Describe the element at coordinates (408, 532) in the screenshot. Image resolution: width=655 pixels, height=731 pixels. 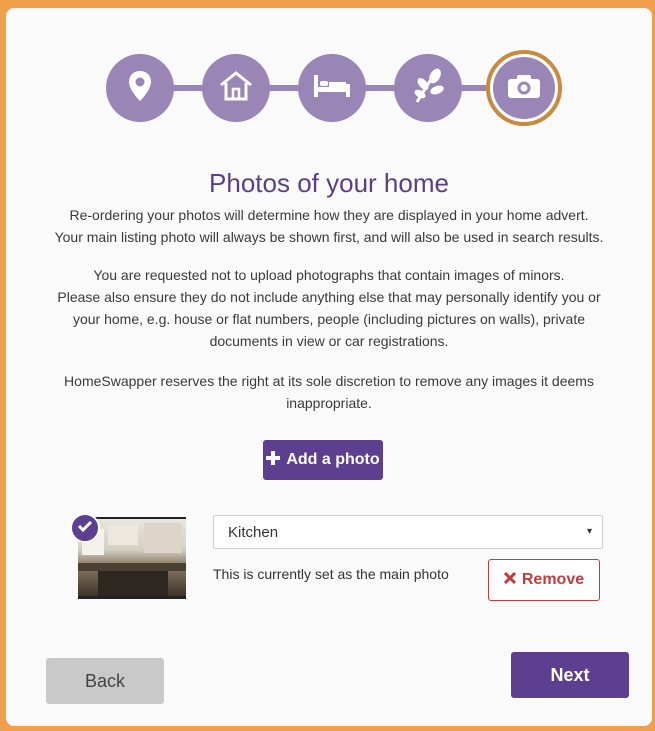
I see `room-select: Kitchen ▾` at that location.